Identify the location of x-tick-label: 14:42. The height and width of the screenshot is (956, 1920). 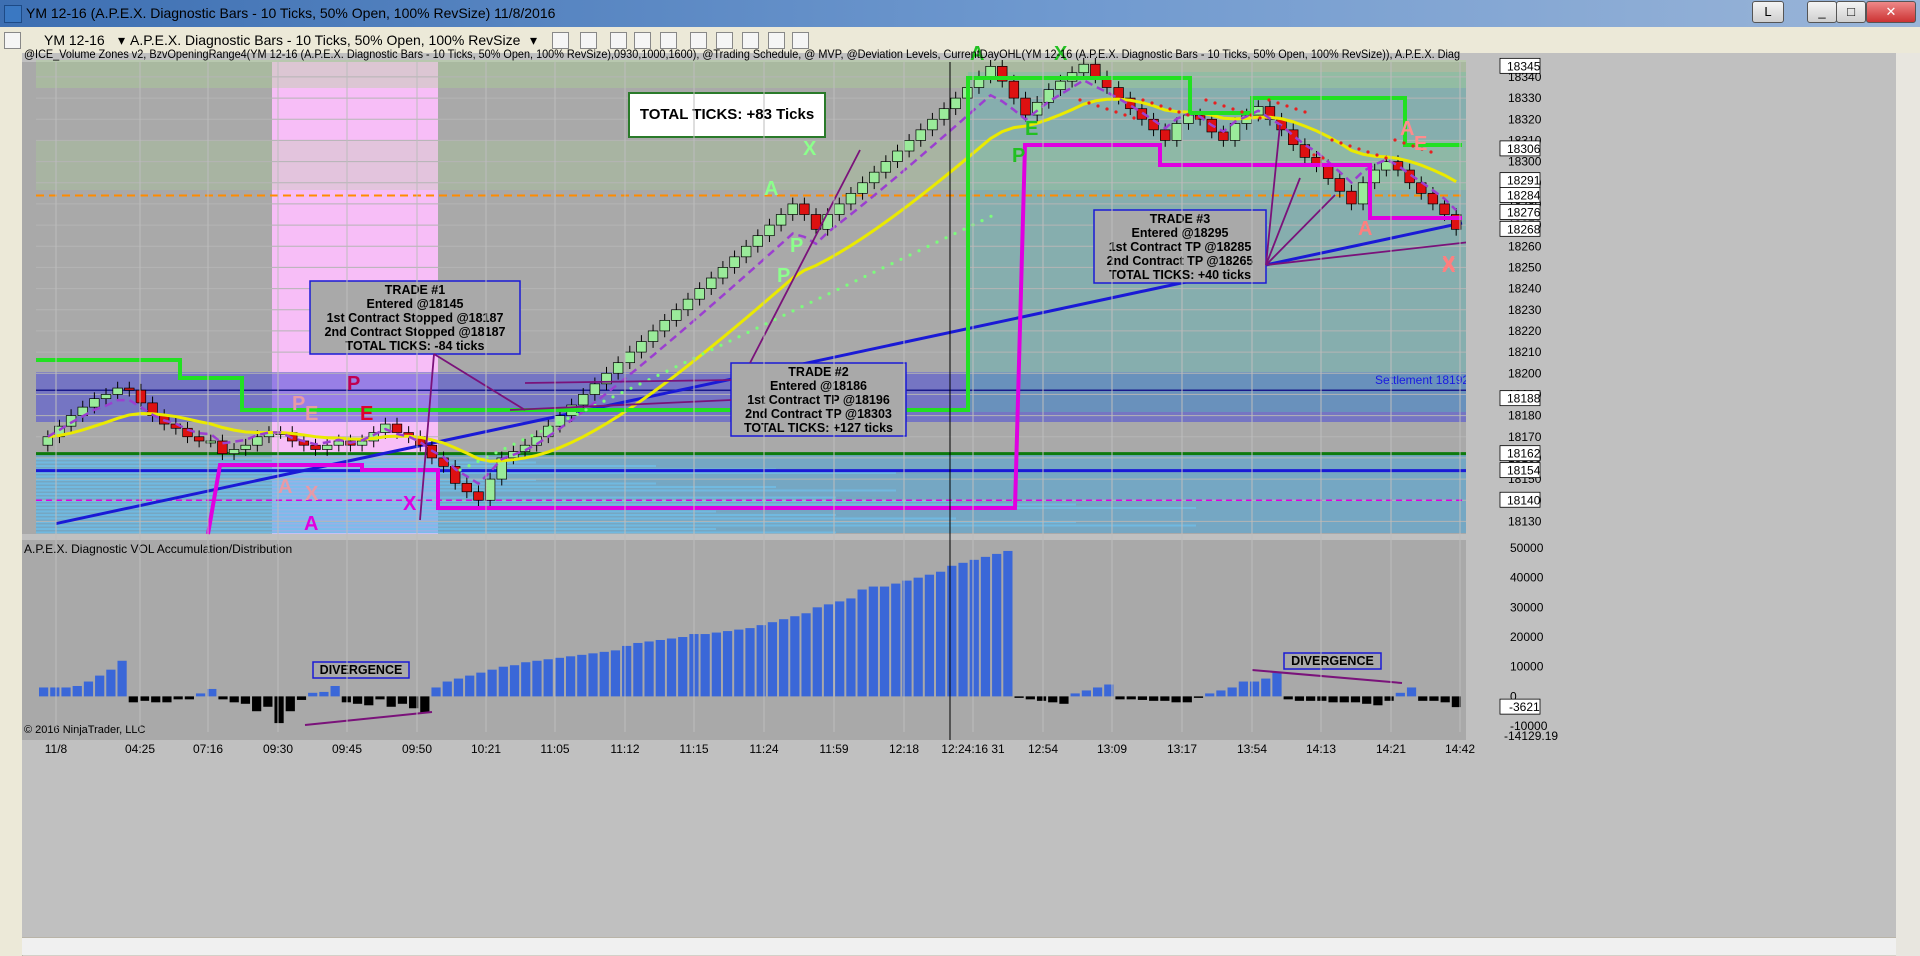
(1460, 749).